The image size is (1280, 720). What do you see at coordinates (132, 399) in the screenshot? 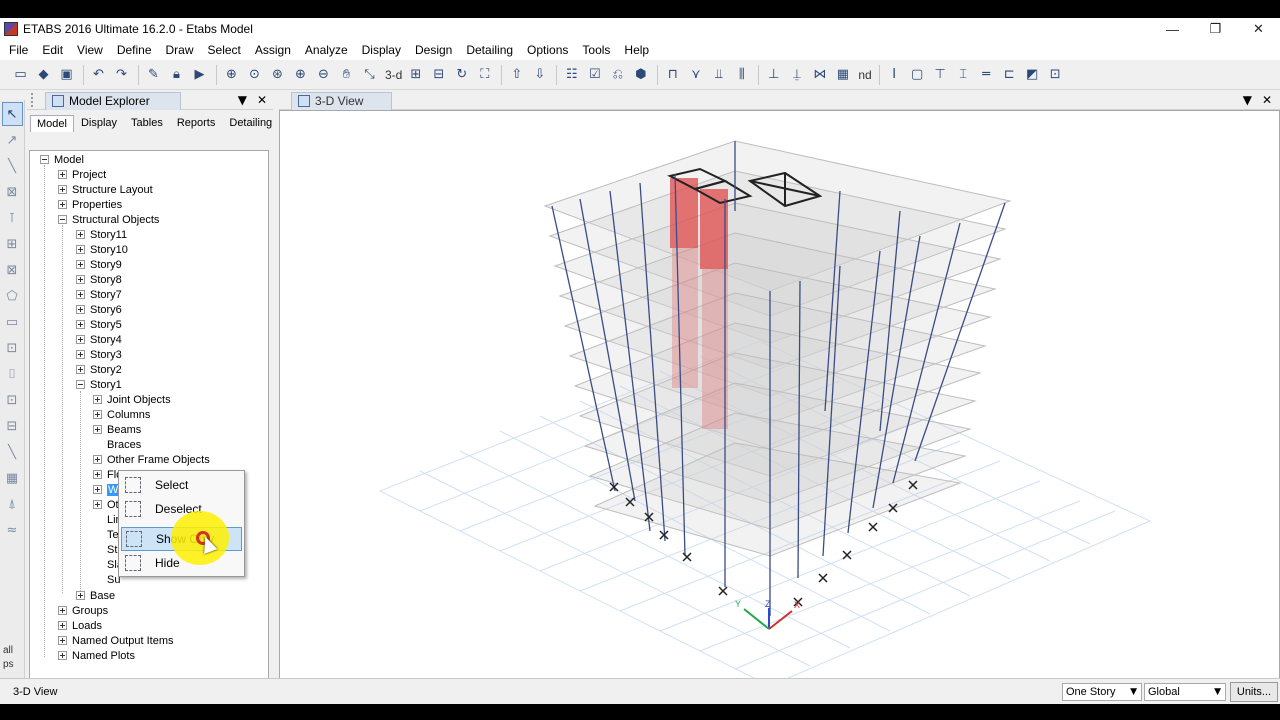
I see `tree-item-joint-objects: Joint Objects` at bounding box center [132, 399].